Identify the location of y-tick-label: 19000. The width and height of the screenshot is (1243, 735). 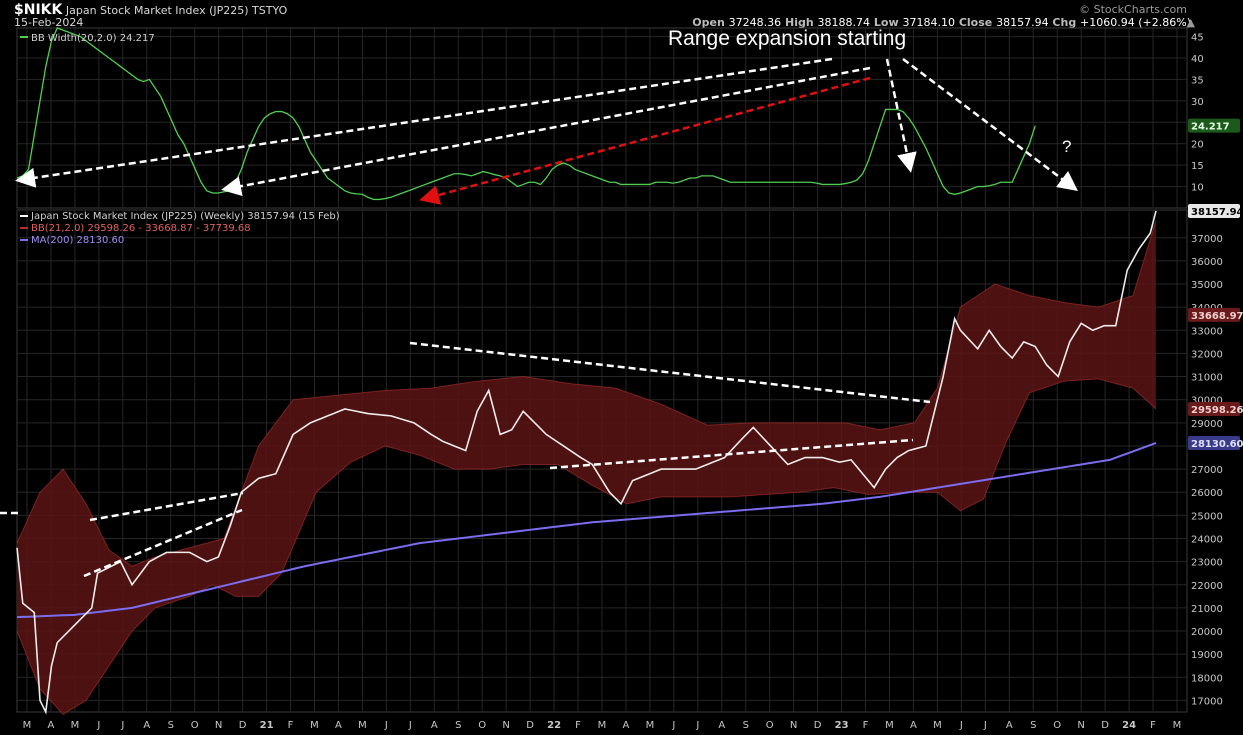
(1207, 655).